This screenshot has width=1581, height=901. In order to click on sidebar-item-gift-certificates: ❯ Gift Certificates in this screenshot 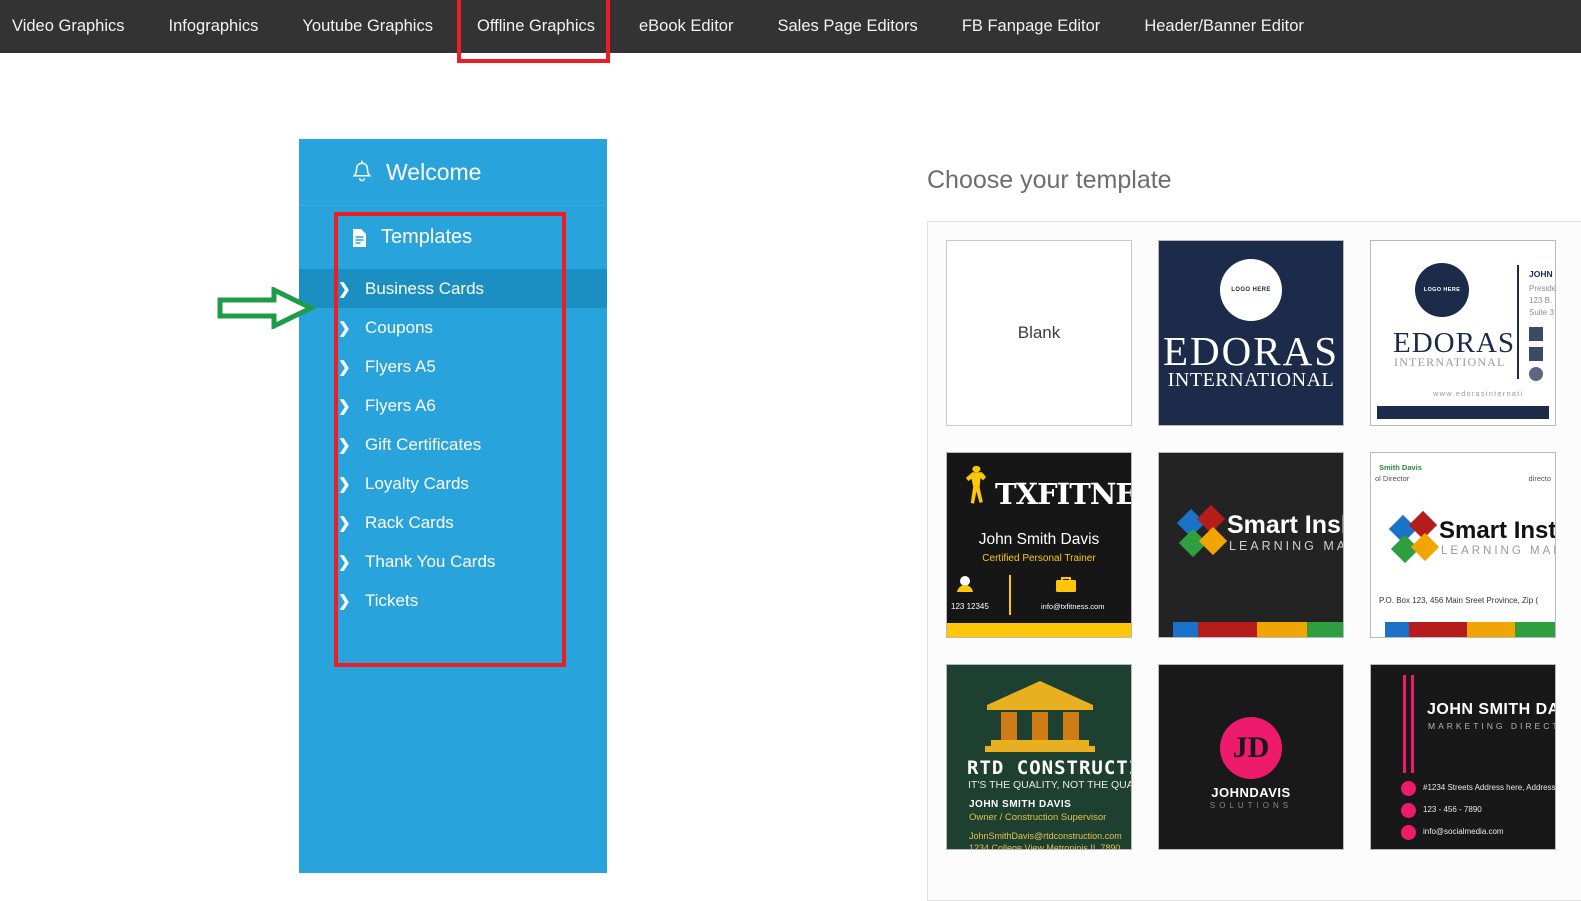, I will do `click(453, 444)`.